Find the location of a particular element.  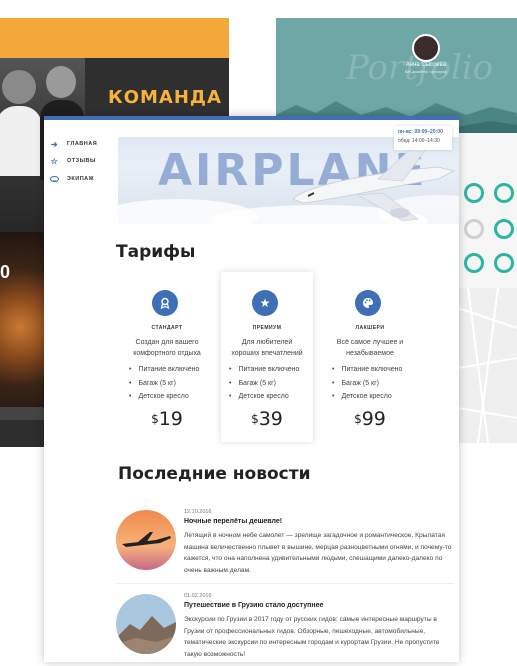

nav-item-home: ➔ ГЛАВНАЯ is located at coordinates (73, 144).